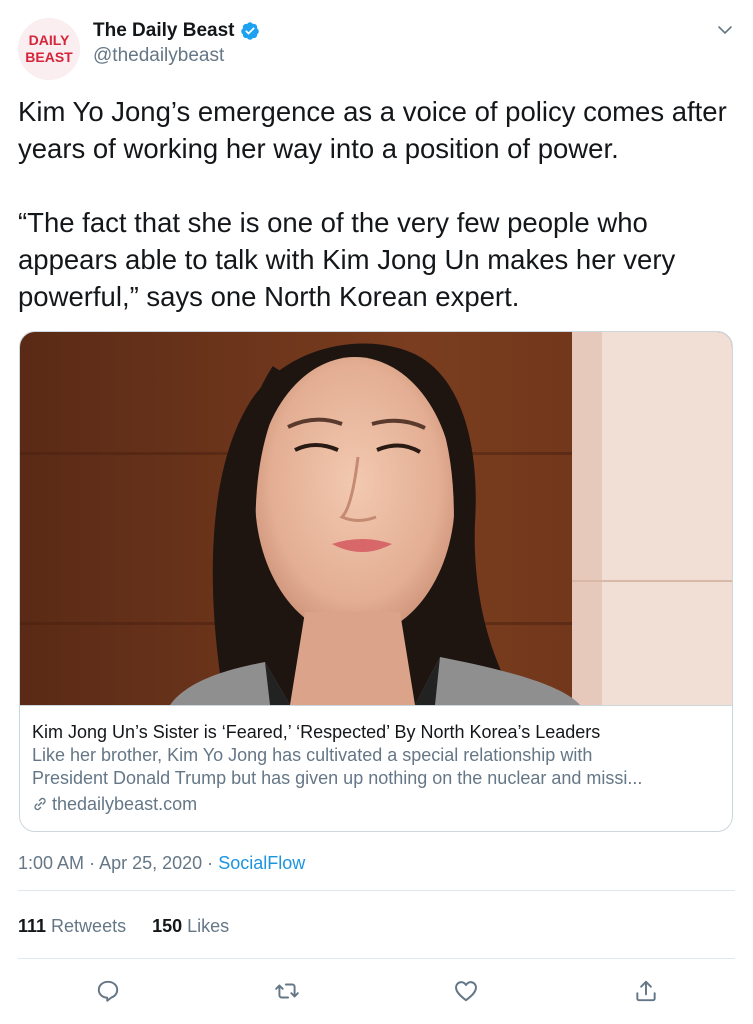 Image resolution: width=753 pixels, height=1024 pixels. Describe the element at coordinates (208, 926) in the screenshot. I see `likes-label: Likes` at that location.